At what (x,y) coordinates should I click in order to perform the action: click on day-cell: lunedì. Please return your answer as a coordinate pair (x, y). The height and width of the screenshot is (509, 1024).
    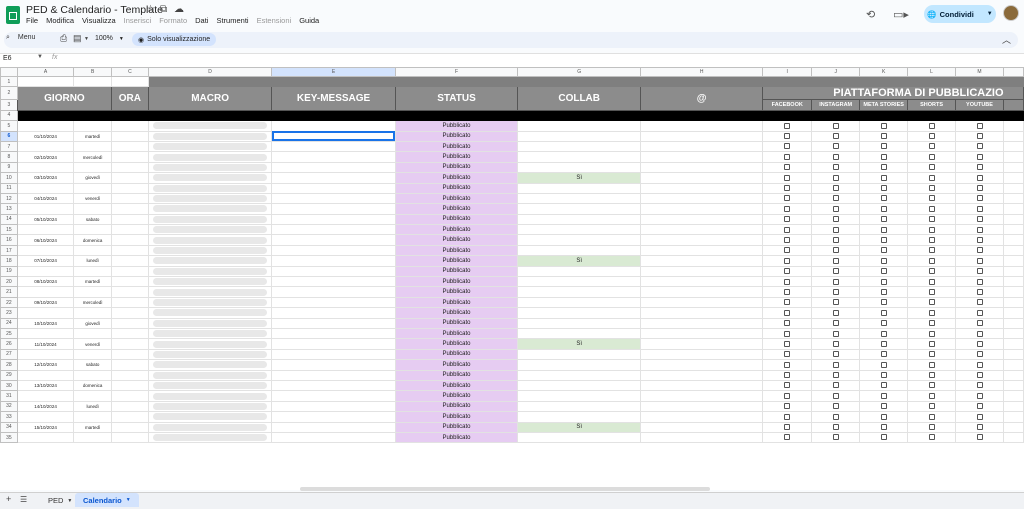
    Looking at the image, I should click on (93, 261).